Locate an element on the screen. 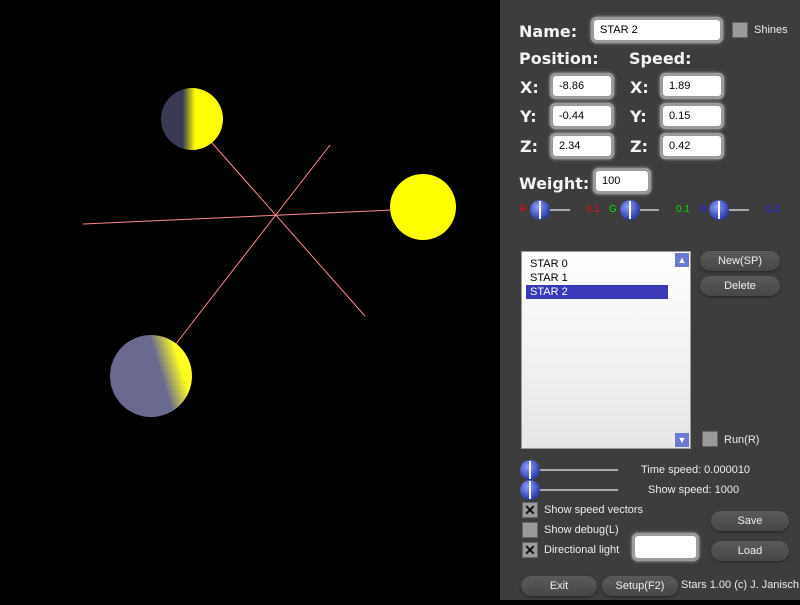 This screenshot has width=800, height=605. shines-label: Shines is located at coordinates (771, 30).